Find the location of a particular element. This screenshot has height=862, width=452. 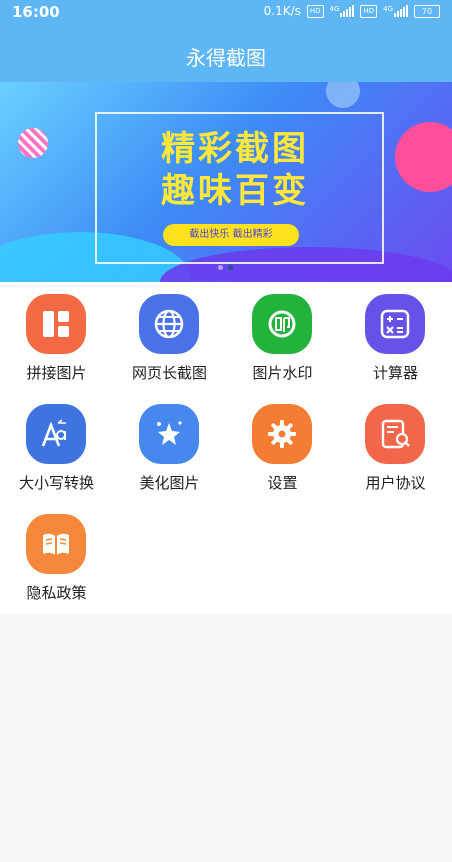

page-title: 永得截图 is located at coordinates (226, 58).